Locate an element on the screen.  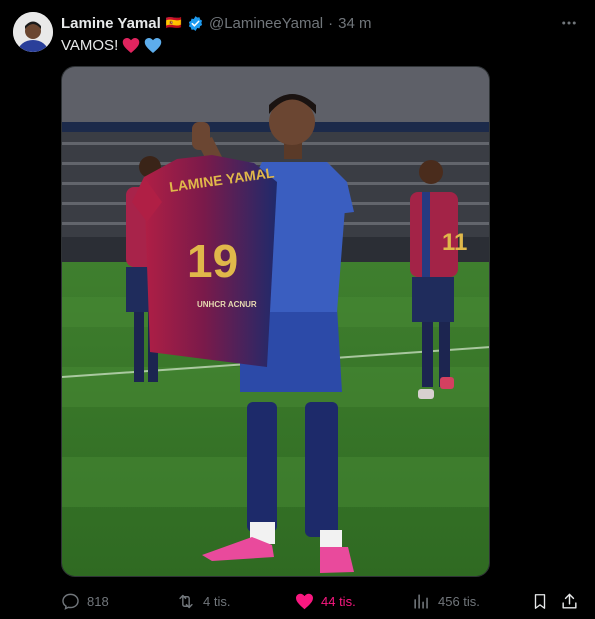
more-icon is located at coordinates (569, 23).